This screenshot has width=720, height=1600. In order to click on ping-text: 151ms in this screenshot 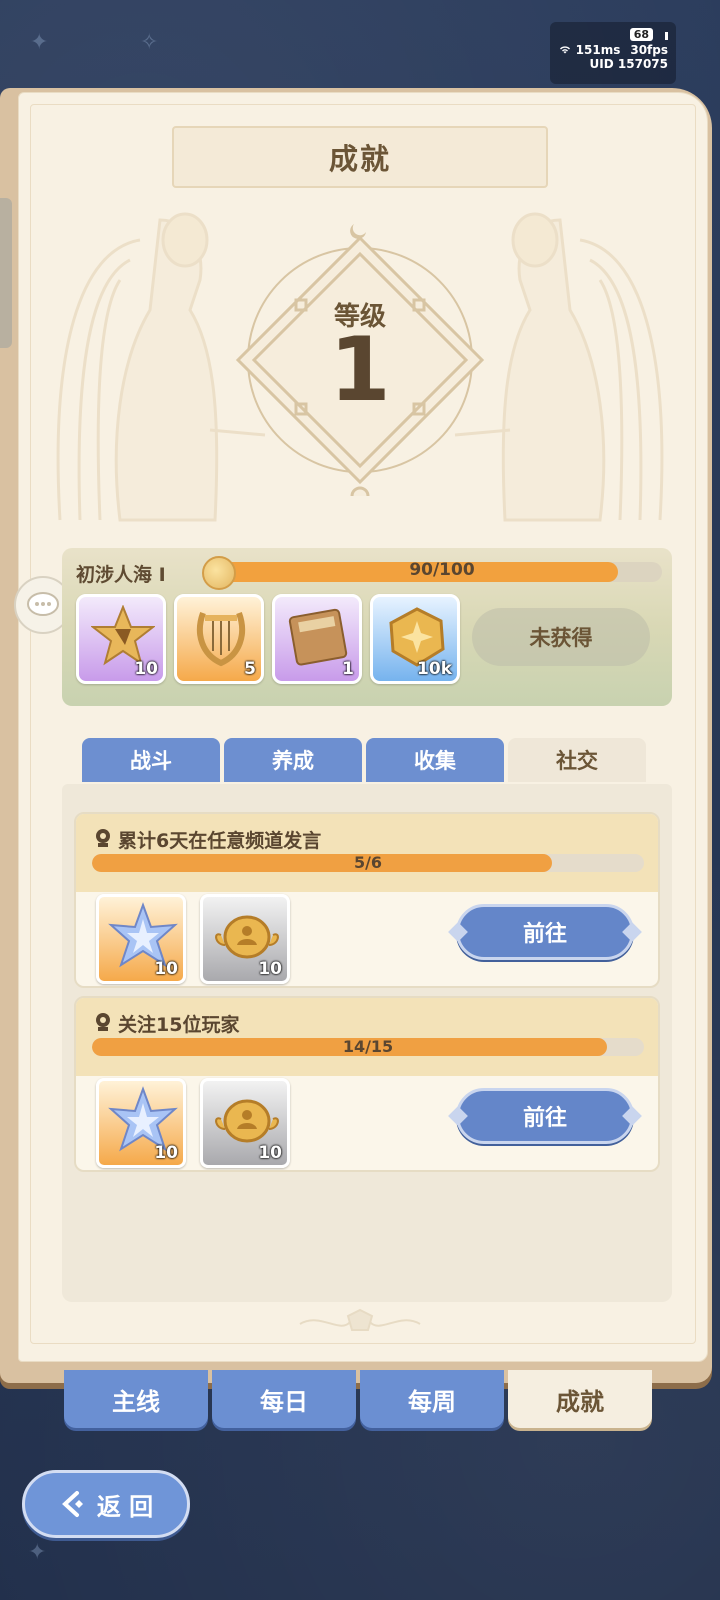, I will do `click(598, 50)`.